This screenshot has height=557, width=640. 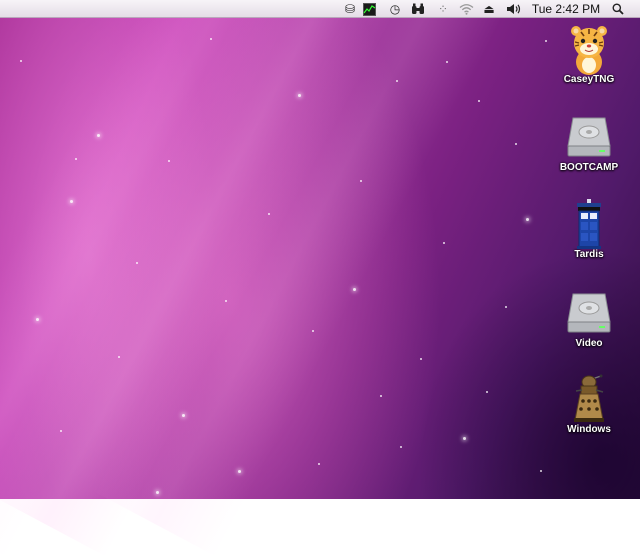 I want to click on desktop-icon-windows: Windows, so click(x=589, y=404).